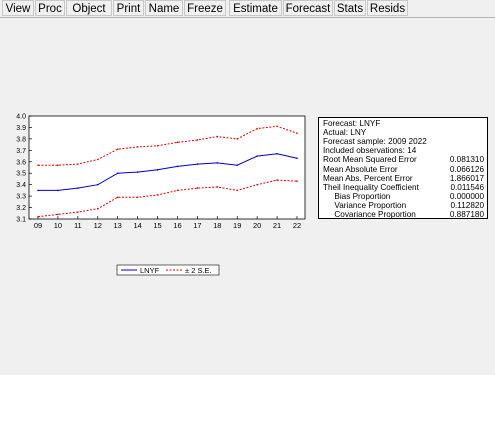 Image resolution: width=495 pixels, height=422 pixels. What do you see at coordinates (466, 178) in the screenshot?
I see `stat-value: 1.866017` at bounding box center [466, 178].